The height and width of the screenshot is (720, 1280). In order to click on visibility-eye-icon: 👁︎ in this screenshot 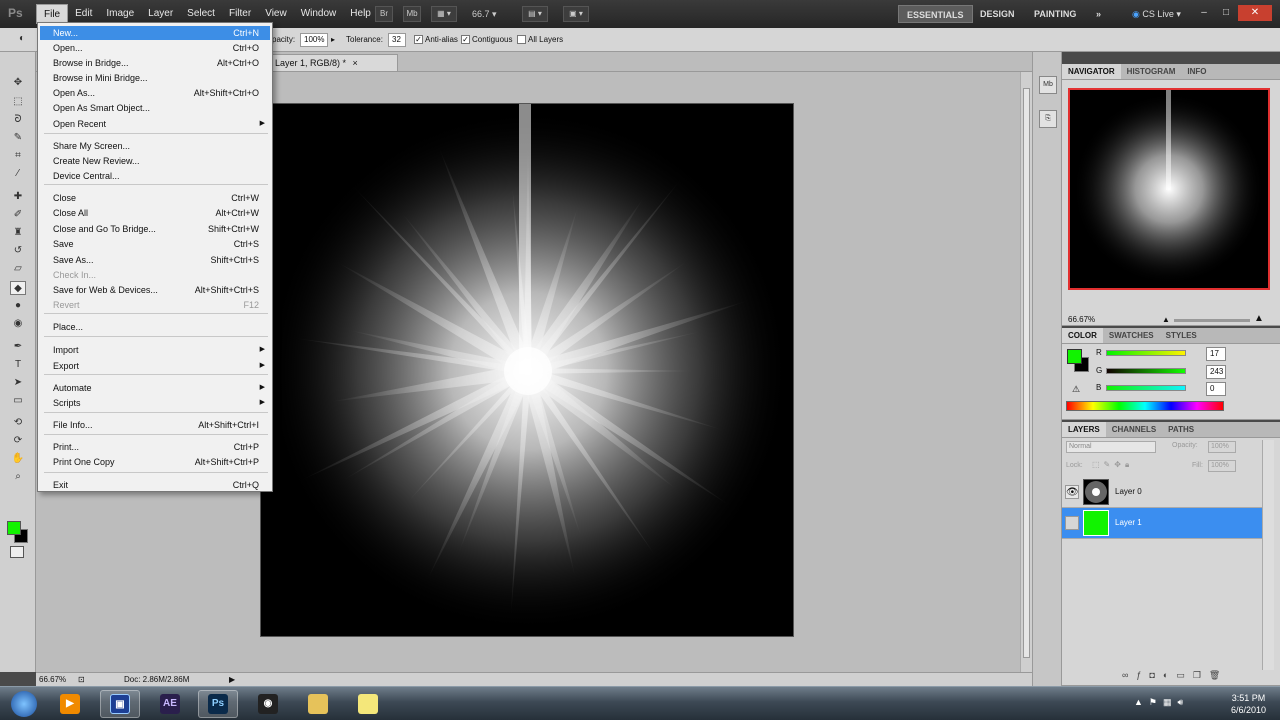, I will do `click(1072, 492)`.